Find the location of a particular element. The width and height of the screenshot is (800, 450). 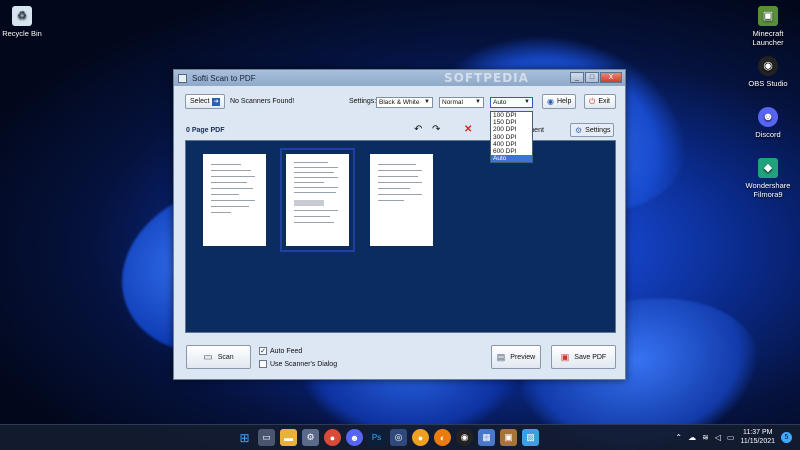

screenshot-icon: ▦ is located at coordinates (486, 437).